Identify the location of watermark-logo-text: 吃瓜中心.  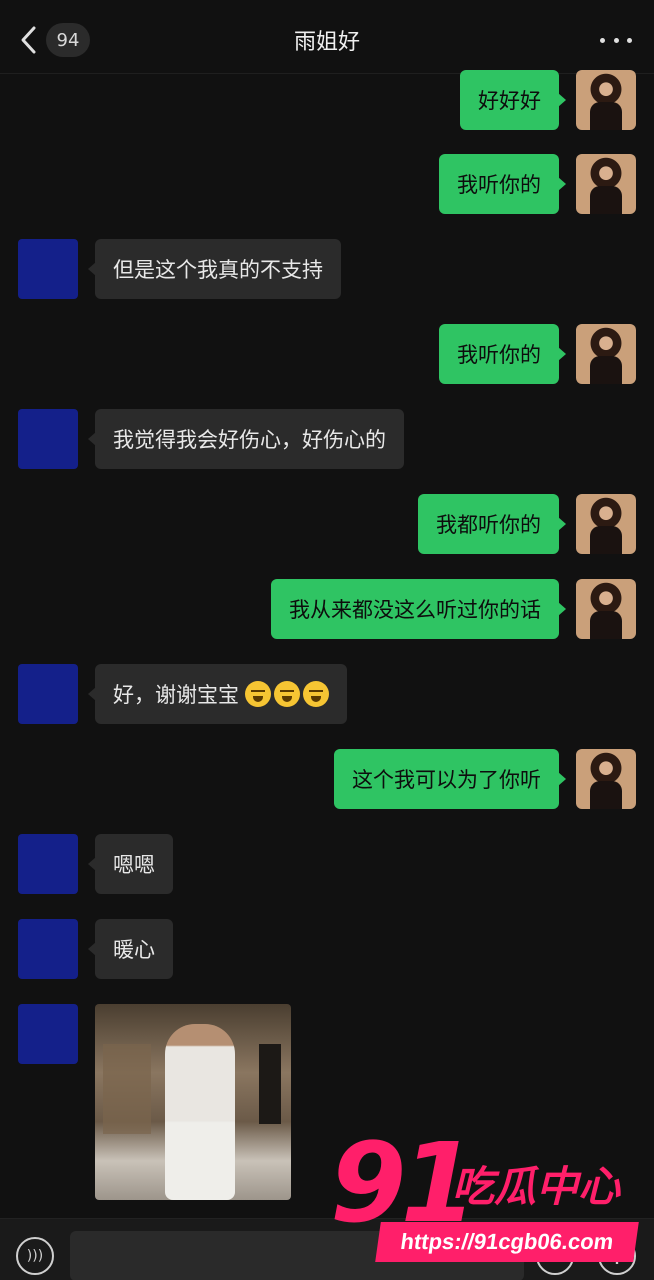
(536, 1186).